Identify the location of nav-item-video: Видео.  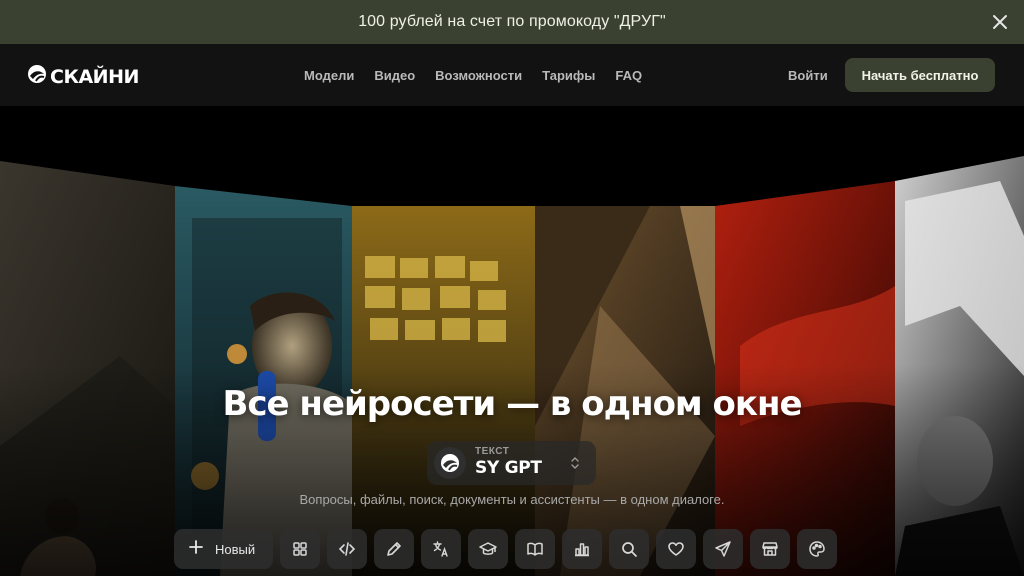
(394, 75).